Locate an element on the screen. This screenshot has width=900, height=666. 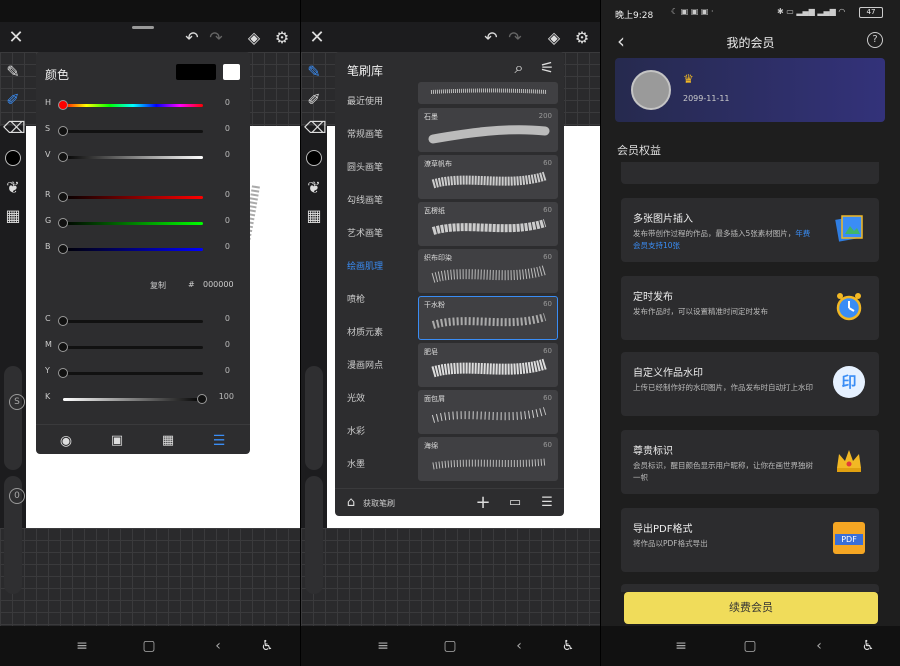
list-menu-icon: ☰ is located at coordinates (547, 503).